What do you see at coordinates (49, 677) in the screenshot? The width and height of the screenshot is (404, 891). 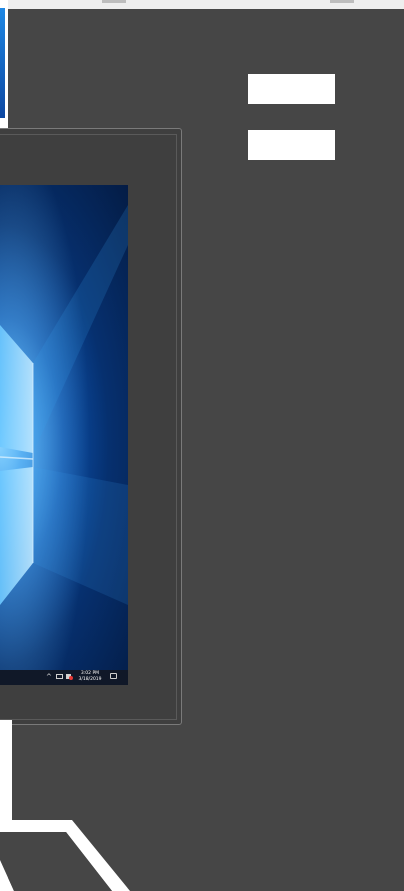 I see `chevron-up-icon: ^` at bounding box center [49, 677].